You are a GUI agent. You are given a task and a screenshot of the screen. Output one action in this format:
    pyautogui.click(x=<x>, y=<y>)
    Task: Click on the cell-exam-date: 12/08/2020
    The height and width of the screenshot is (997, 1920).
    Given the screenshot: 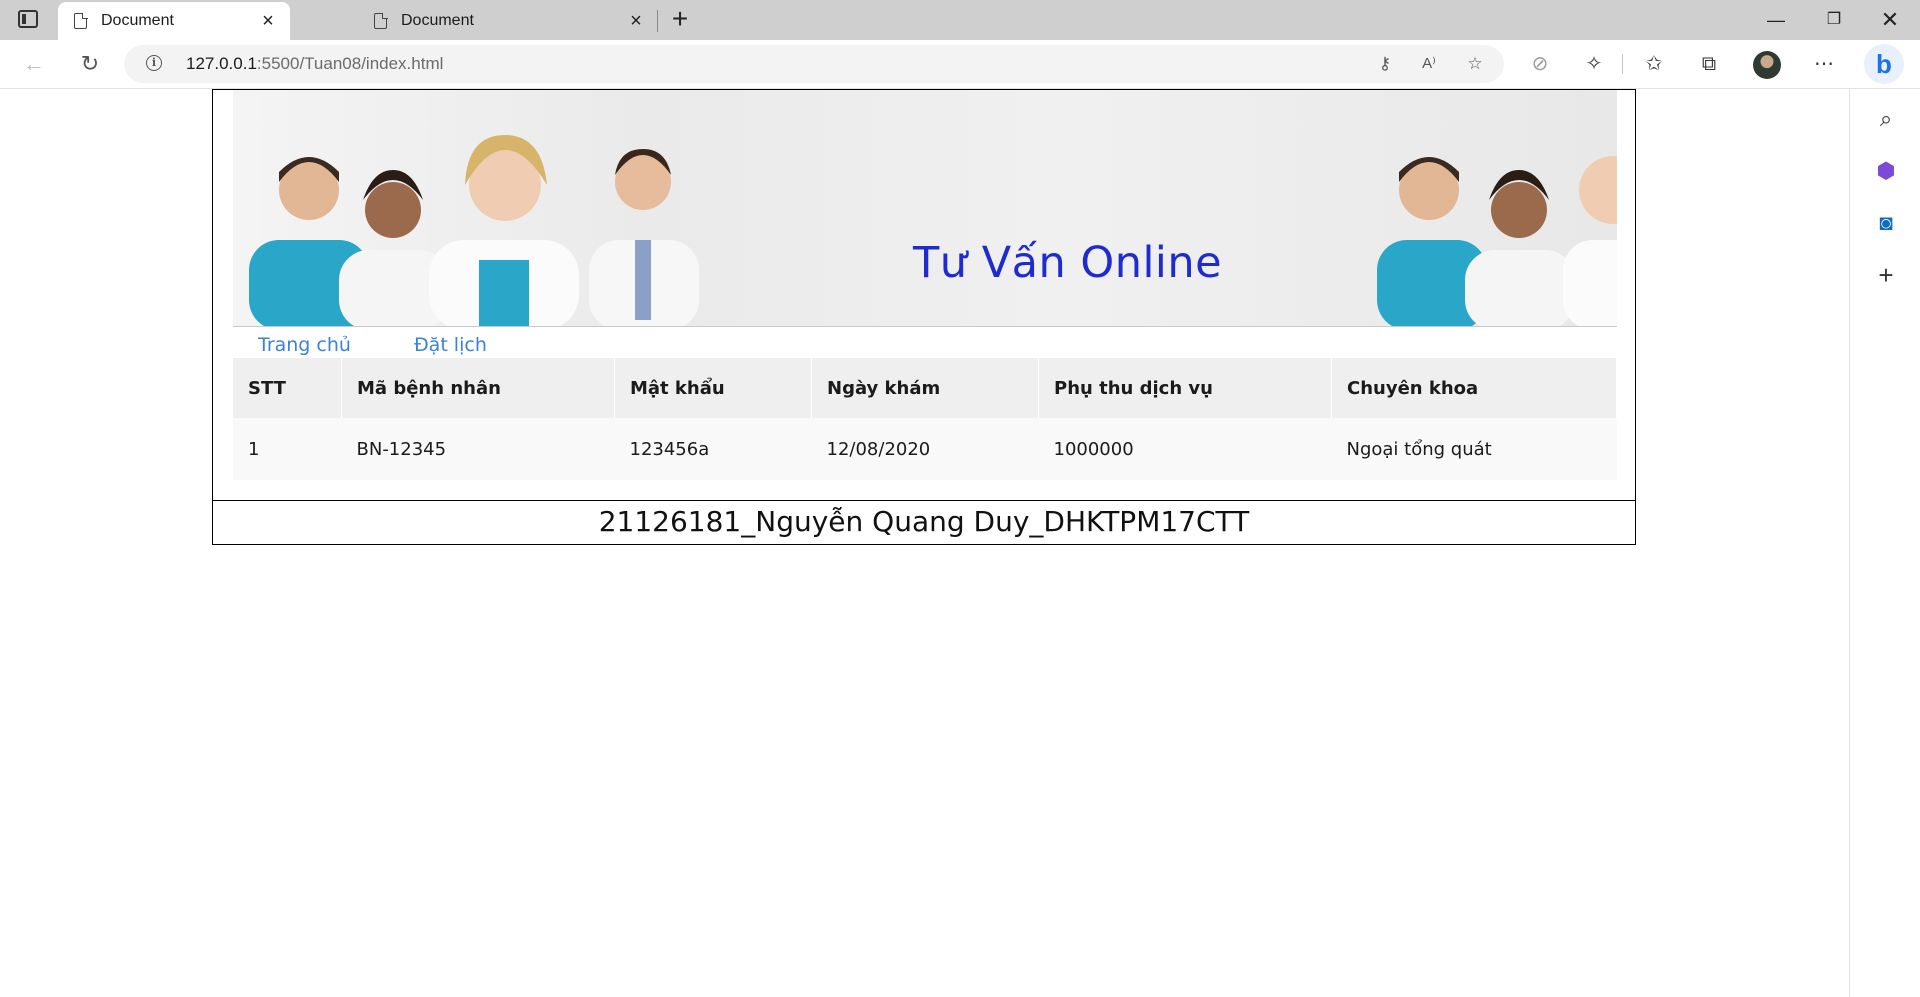 What is the action you would take?
    pyautogui.click(x=925, y=449)
    